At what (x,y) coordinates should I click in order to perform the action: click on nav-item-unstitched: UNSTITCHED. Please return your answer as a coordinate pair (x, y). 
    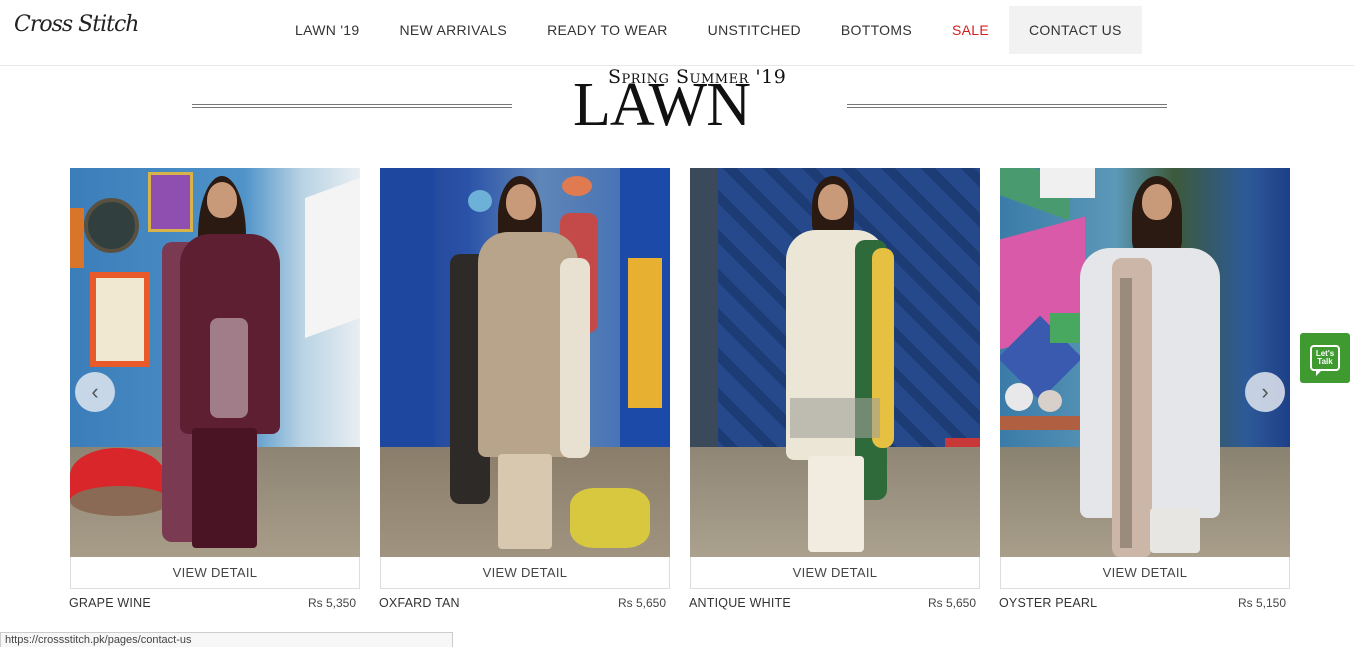
    Looking at the image, I should click on (754, 30).